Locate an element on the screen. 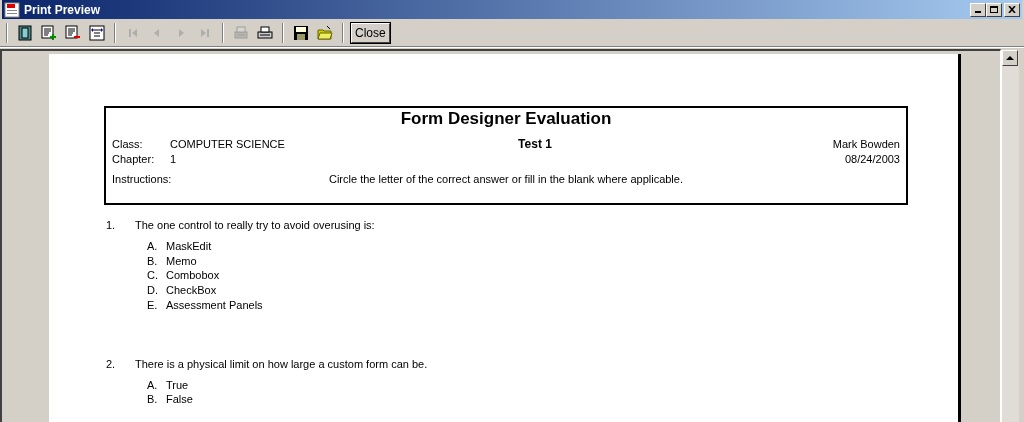  page-icon is located at coordinates (25, 32).